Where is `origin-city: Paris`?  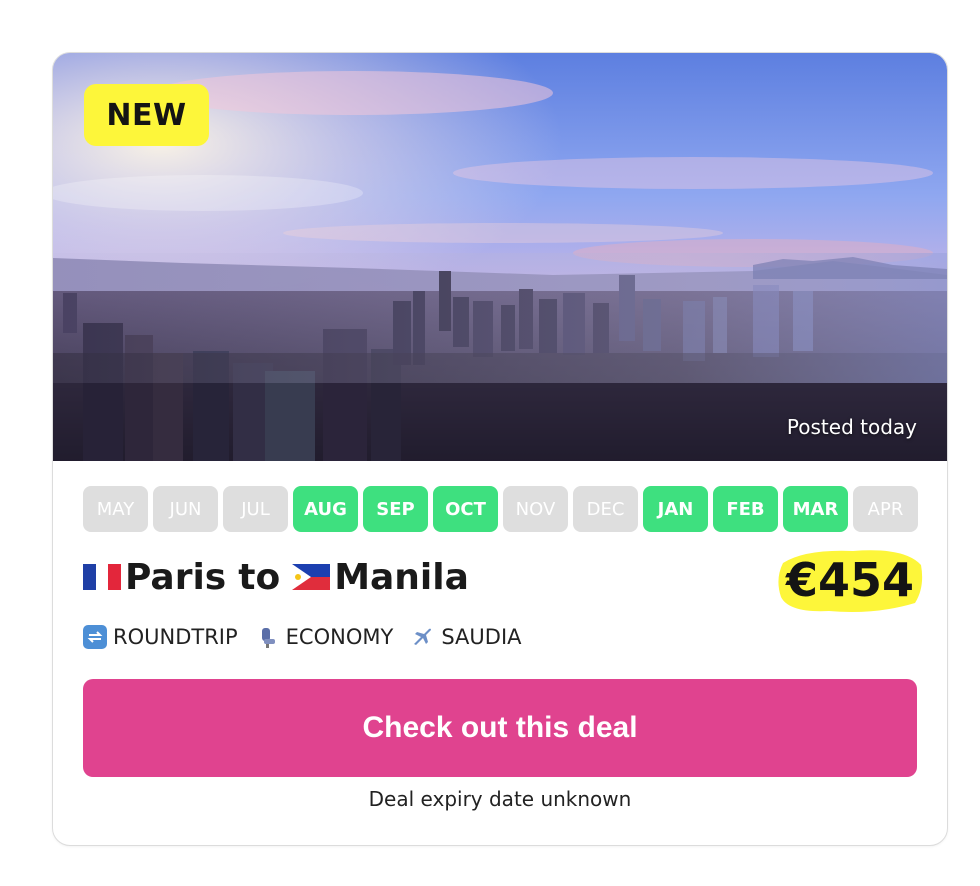 origin-city: Paris is located at coordinates (176, 577).